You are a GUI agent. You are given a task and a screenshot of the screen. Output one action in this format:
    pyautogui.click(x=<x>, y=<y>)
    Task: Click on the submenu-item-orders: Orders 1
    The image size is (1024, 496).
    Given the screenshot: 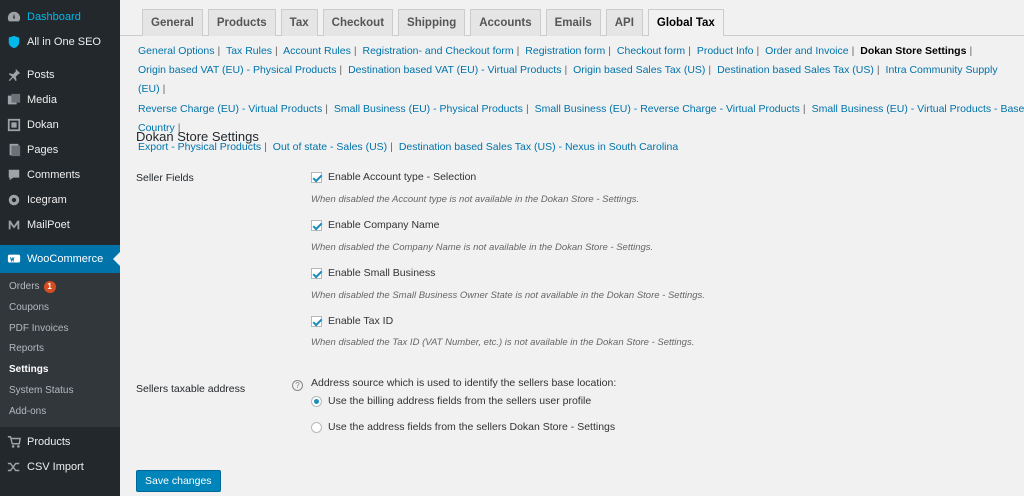 What is the action you would take?
    pyautogui.click(x=60, y=287)
    